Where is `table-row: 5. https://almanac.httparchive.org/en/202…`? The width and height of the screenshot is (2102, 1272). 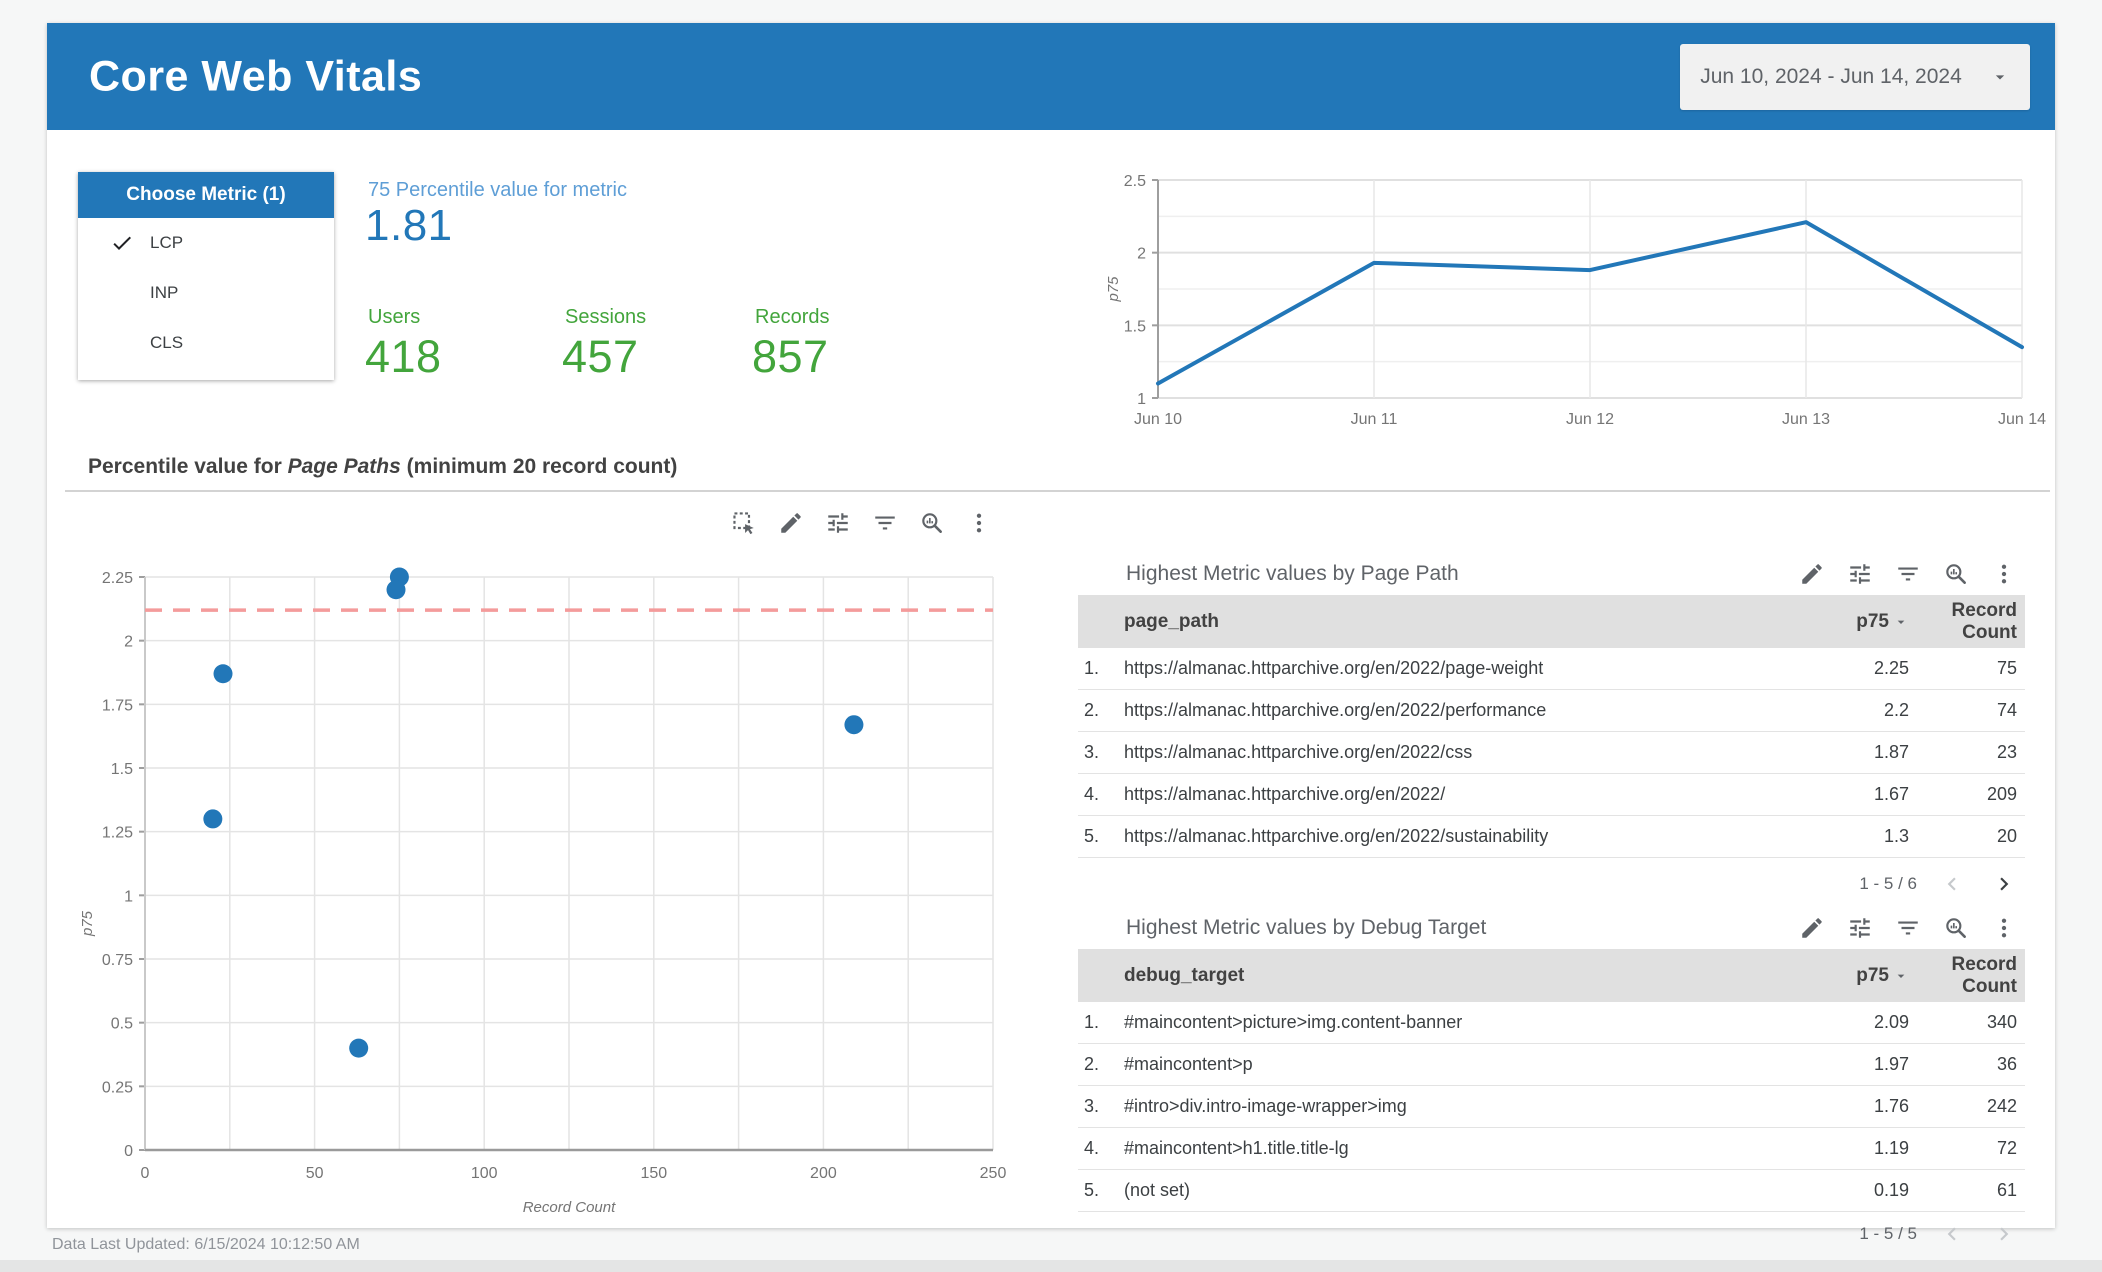
table-row: 5. https://almanac.httparchive.org/en/202… is located at coordinates (1551, 837).